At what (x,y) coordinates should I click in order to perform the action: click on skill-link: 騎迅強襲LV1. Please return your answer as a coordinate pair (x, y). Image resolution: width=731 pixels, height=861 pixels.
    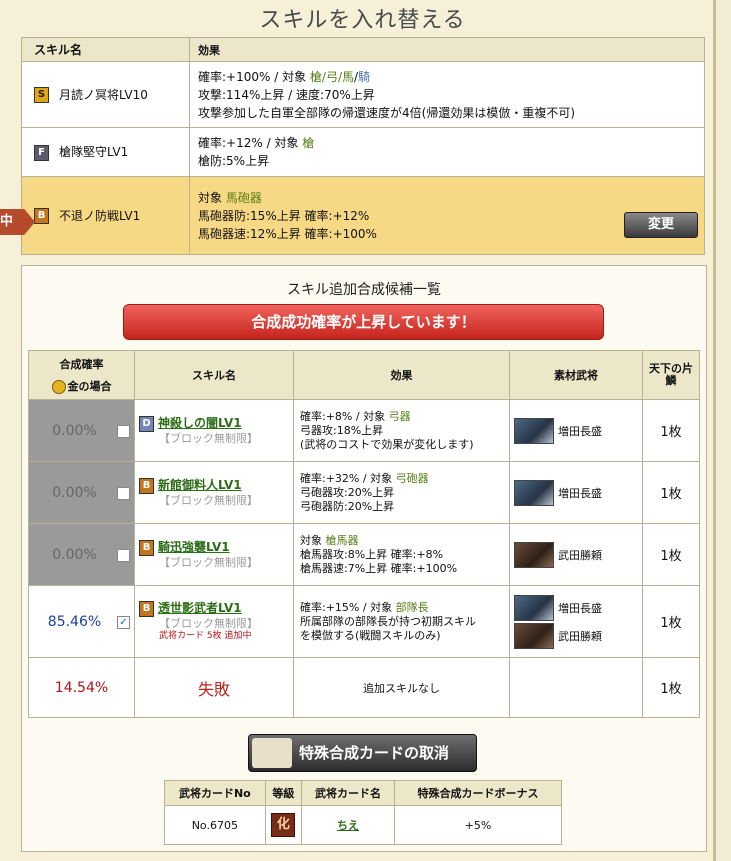
    Looking at the image, I should click on (194, 547).